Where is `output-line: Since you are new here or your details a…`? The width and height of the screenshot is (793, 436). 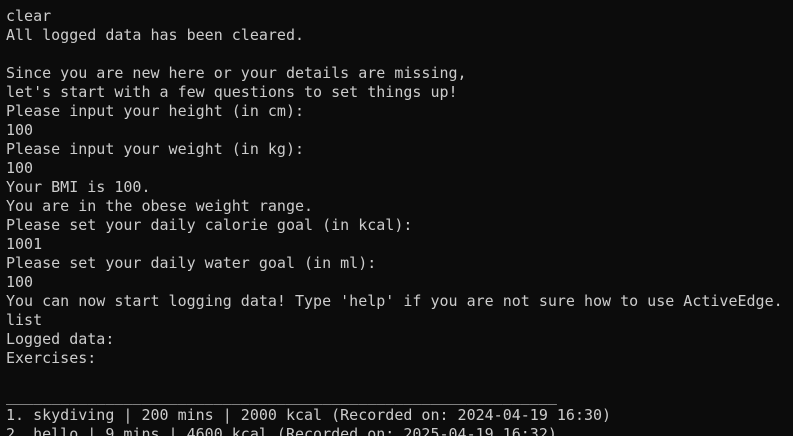
output-line: Since you are new here or your details a… is located at coordinates (236, 73).